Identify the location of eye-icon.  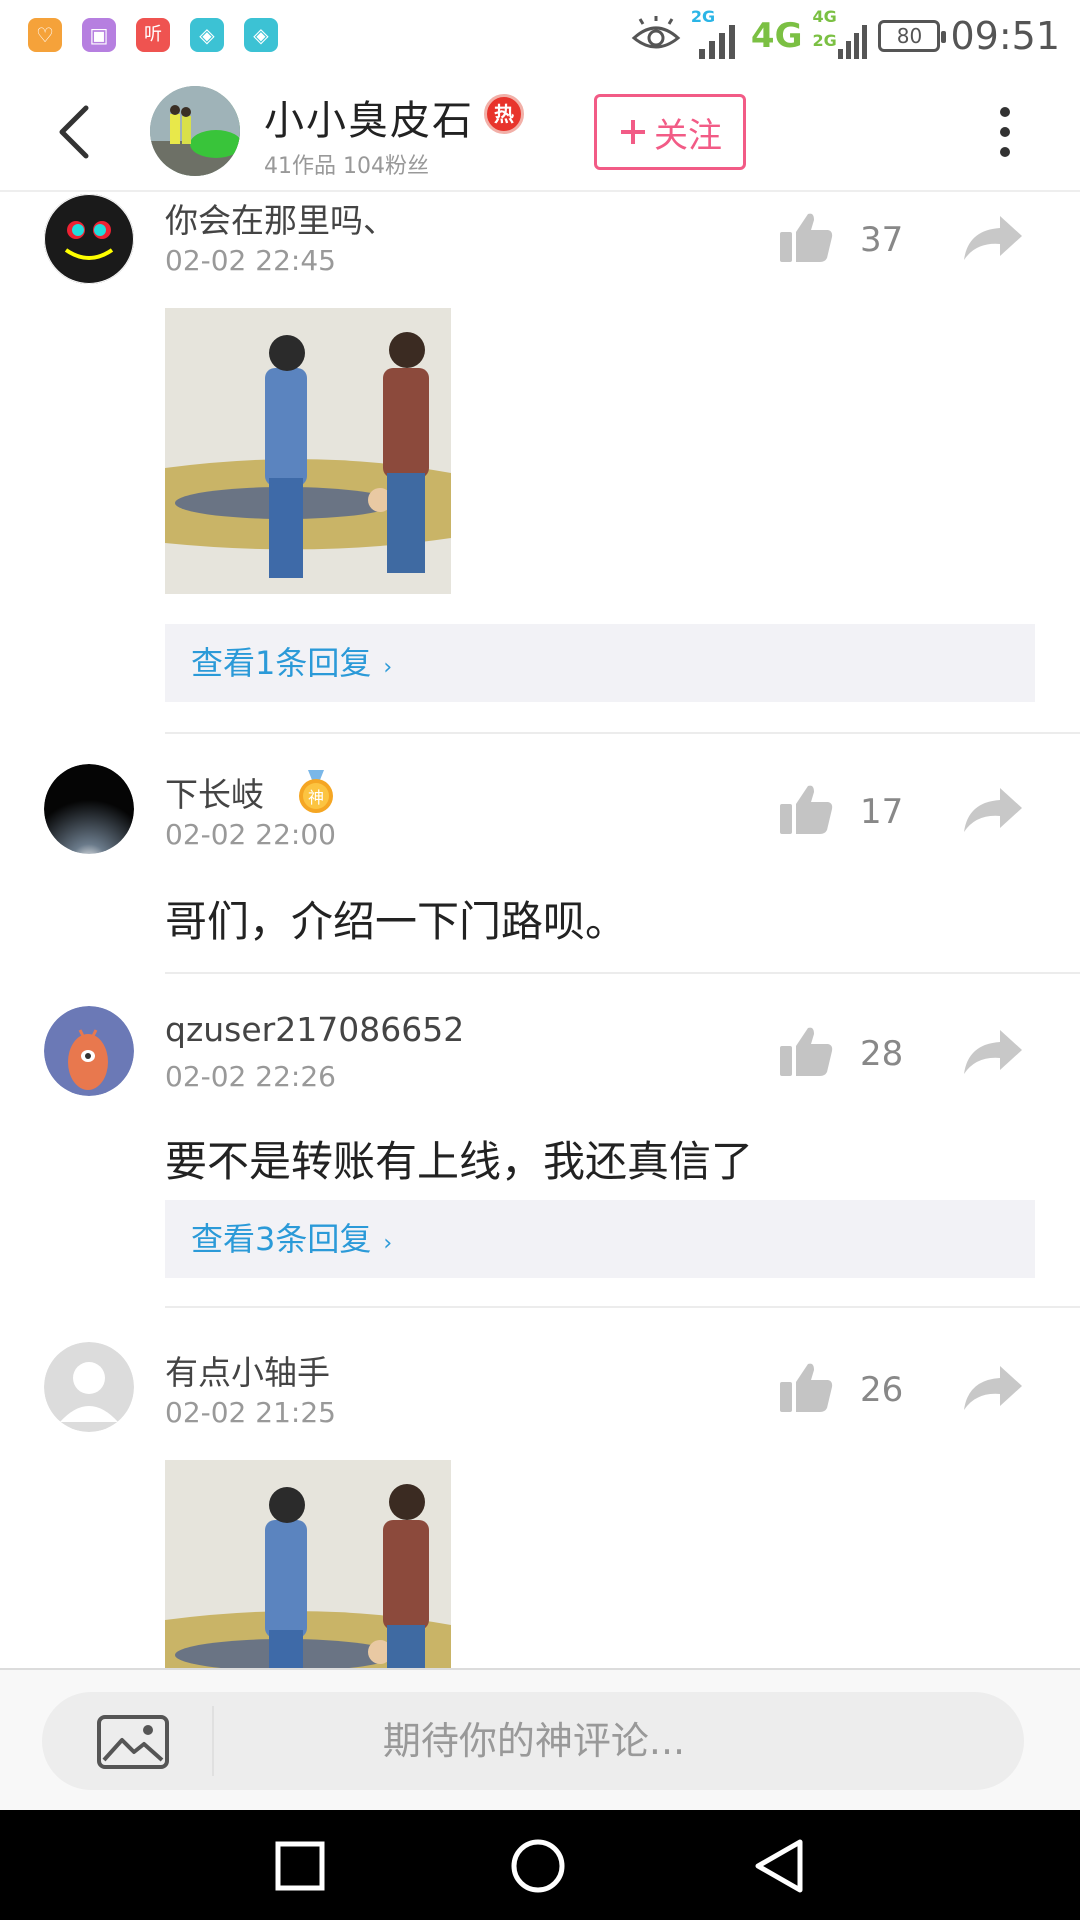
(656, 32).